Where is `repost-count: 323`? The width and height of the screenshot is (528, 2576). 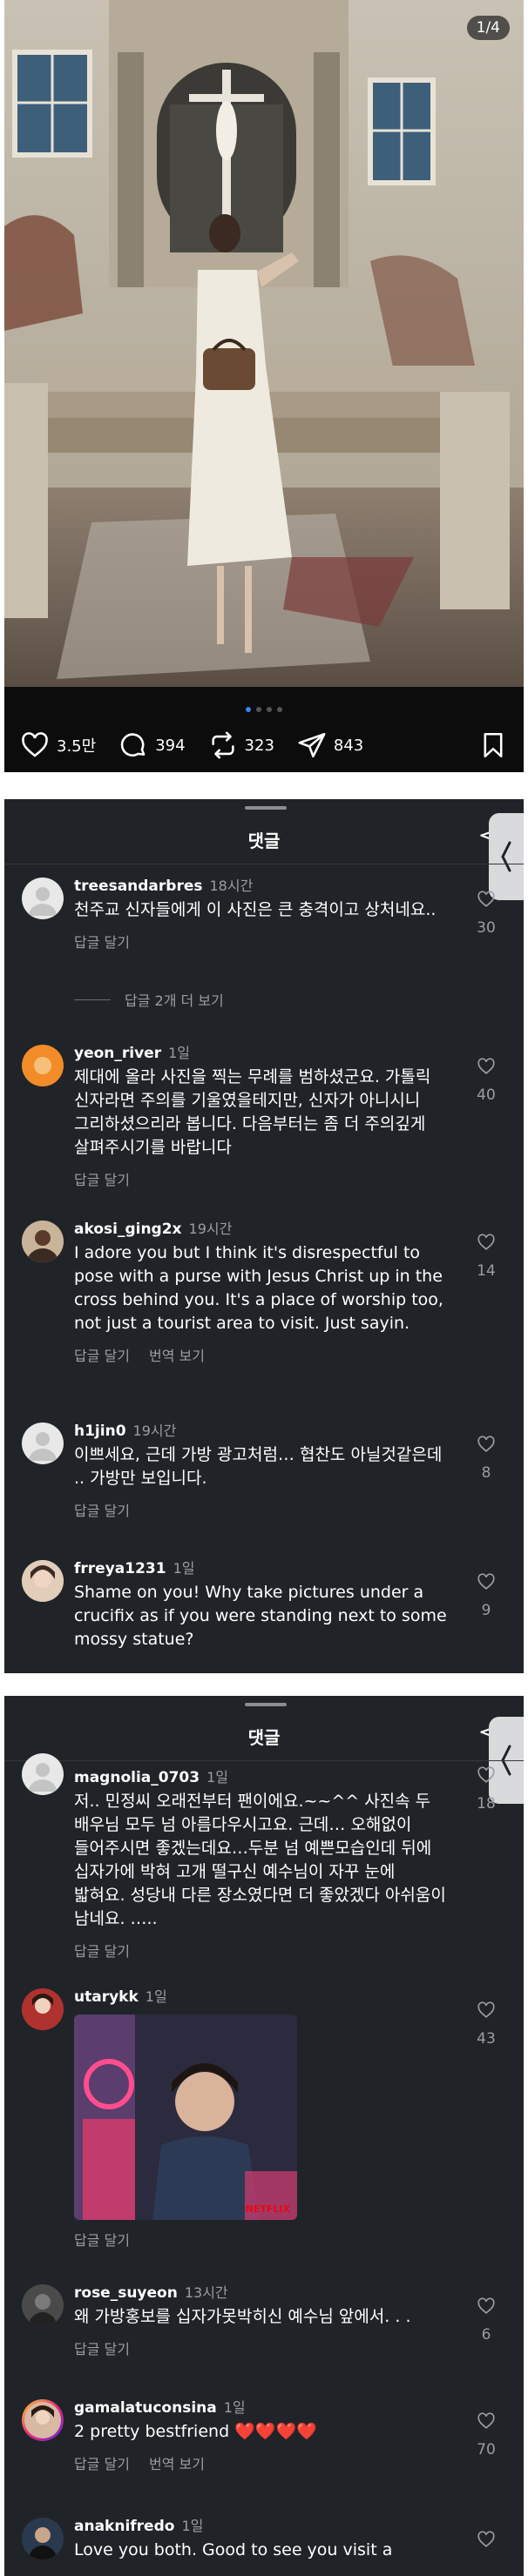
repost-count: 323 is located at coordinates (259, 745).